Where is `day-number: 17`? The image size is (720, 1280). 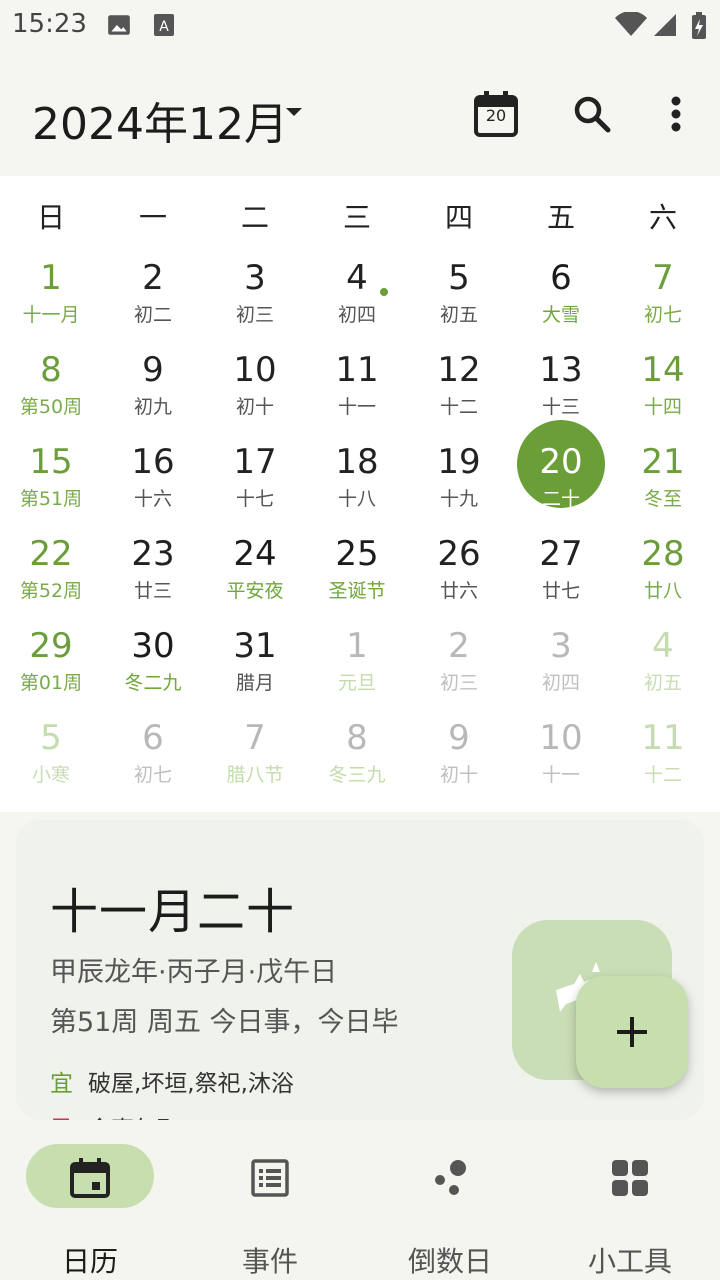 day-number: 17 is located at coordinates (255, 462).